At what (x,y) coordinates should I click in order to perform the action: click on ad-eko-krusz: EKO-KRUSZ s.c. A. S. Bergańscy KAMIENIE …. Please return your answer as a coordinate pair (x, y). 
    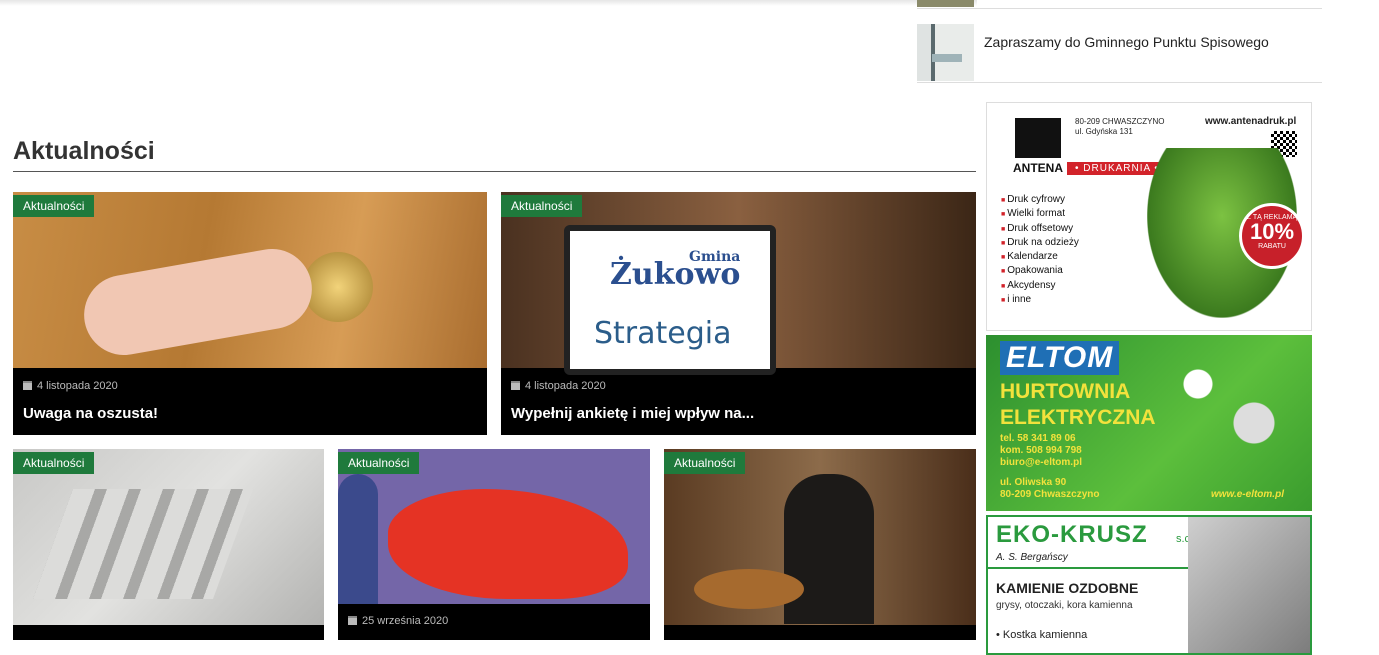
    Looking at the image, I should click on (1149, 585).